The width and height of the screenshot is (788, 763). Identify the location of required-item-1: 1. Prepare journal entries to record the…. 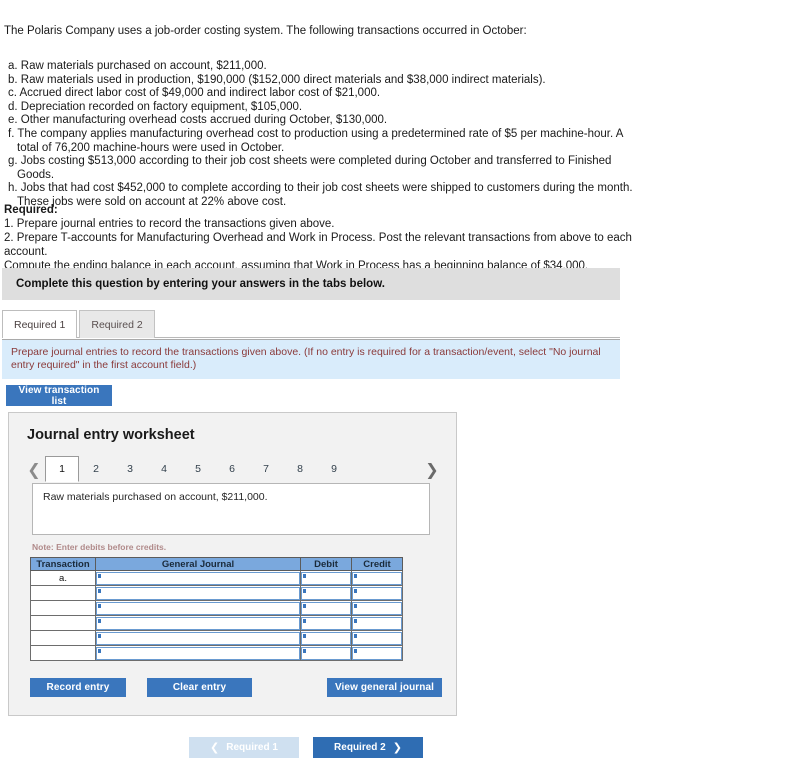
(169, 224).